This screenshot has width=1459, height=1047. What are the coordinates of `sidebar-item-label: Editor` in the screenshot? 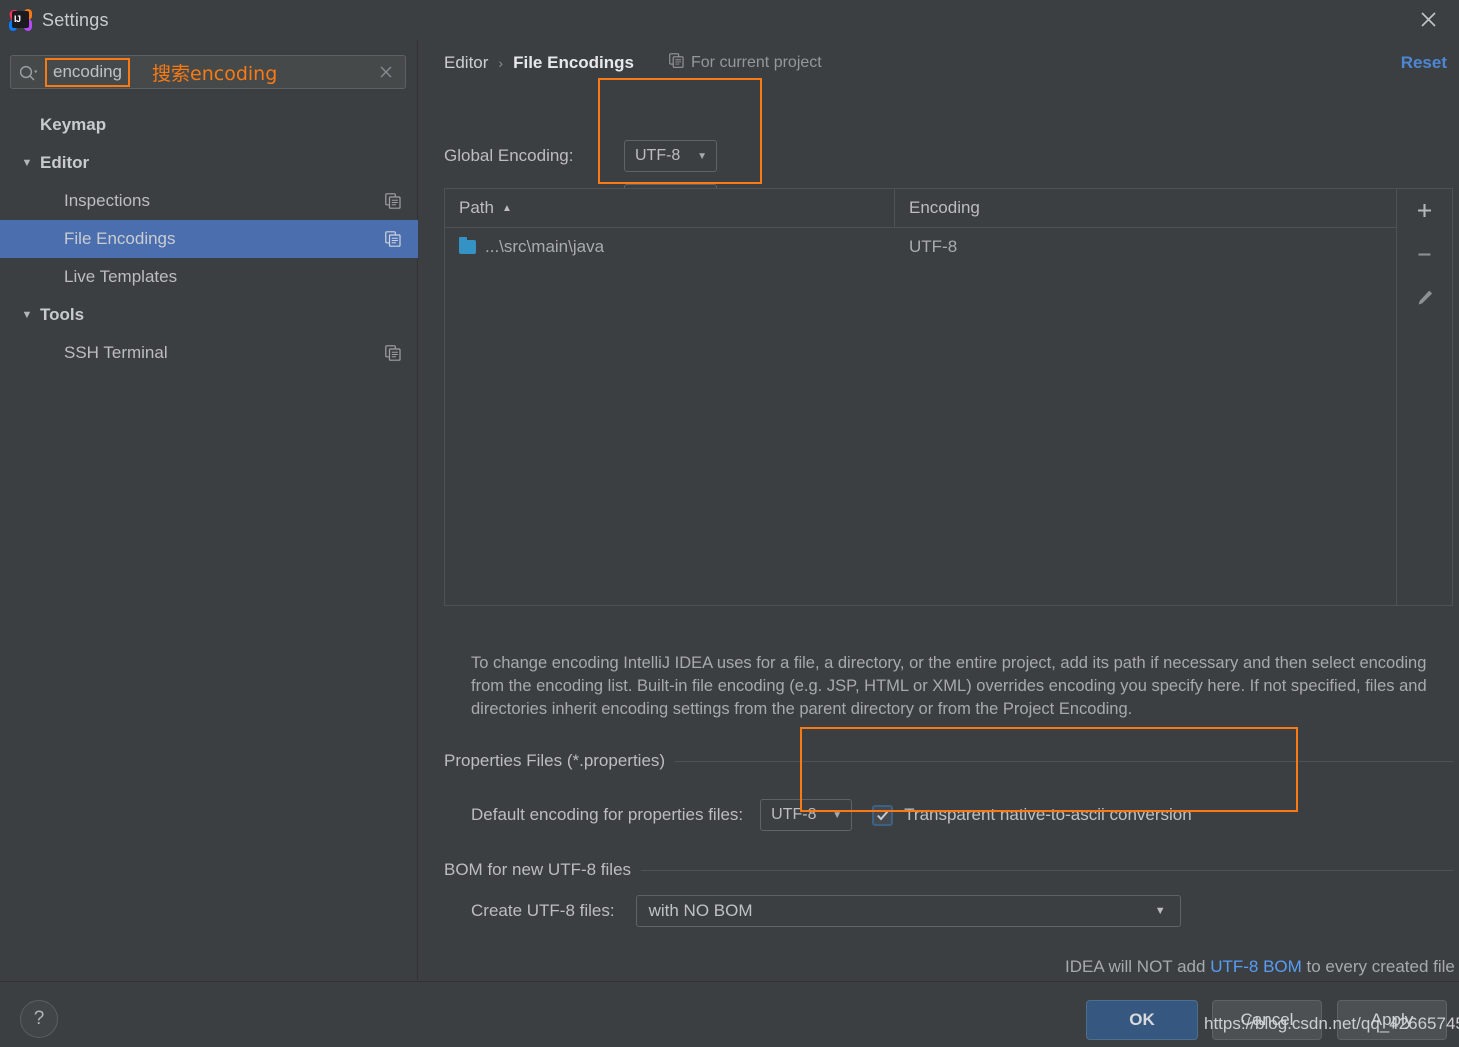 It's located at (65, 162).